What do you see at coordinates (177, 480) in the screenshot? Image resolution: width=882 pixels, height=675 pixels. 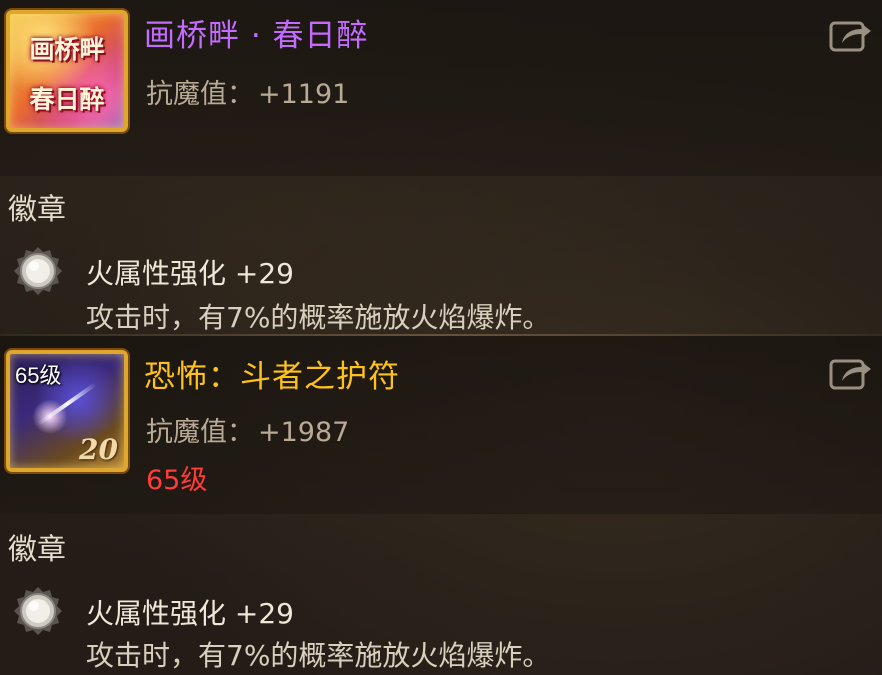 I see `level-requirement: 65级` at bounding box center [177, 480].